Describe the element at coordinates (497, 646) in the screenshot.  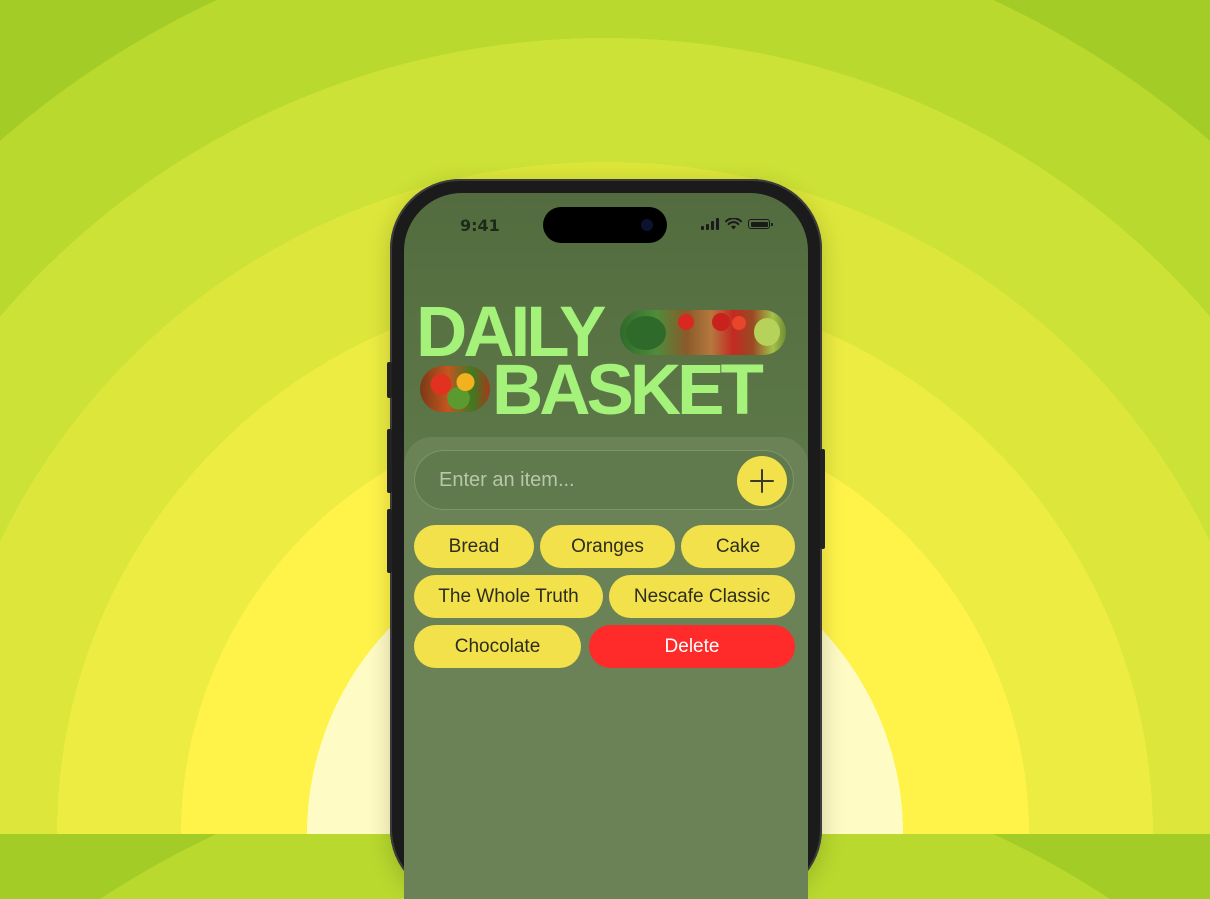
I see `item-chip-chocolate: Chocolate` at that location.